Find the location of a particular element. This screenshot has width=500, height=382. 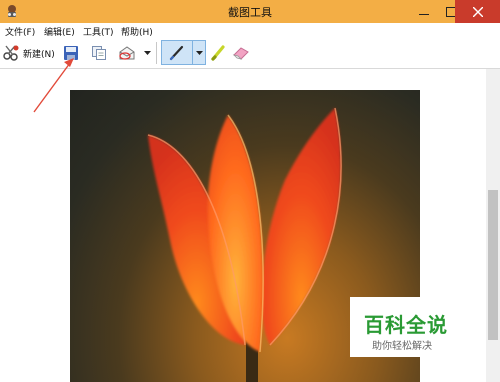

watermark-subtitle: 助你轻松解决 is located at coordinates (402, 346).